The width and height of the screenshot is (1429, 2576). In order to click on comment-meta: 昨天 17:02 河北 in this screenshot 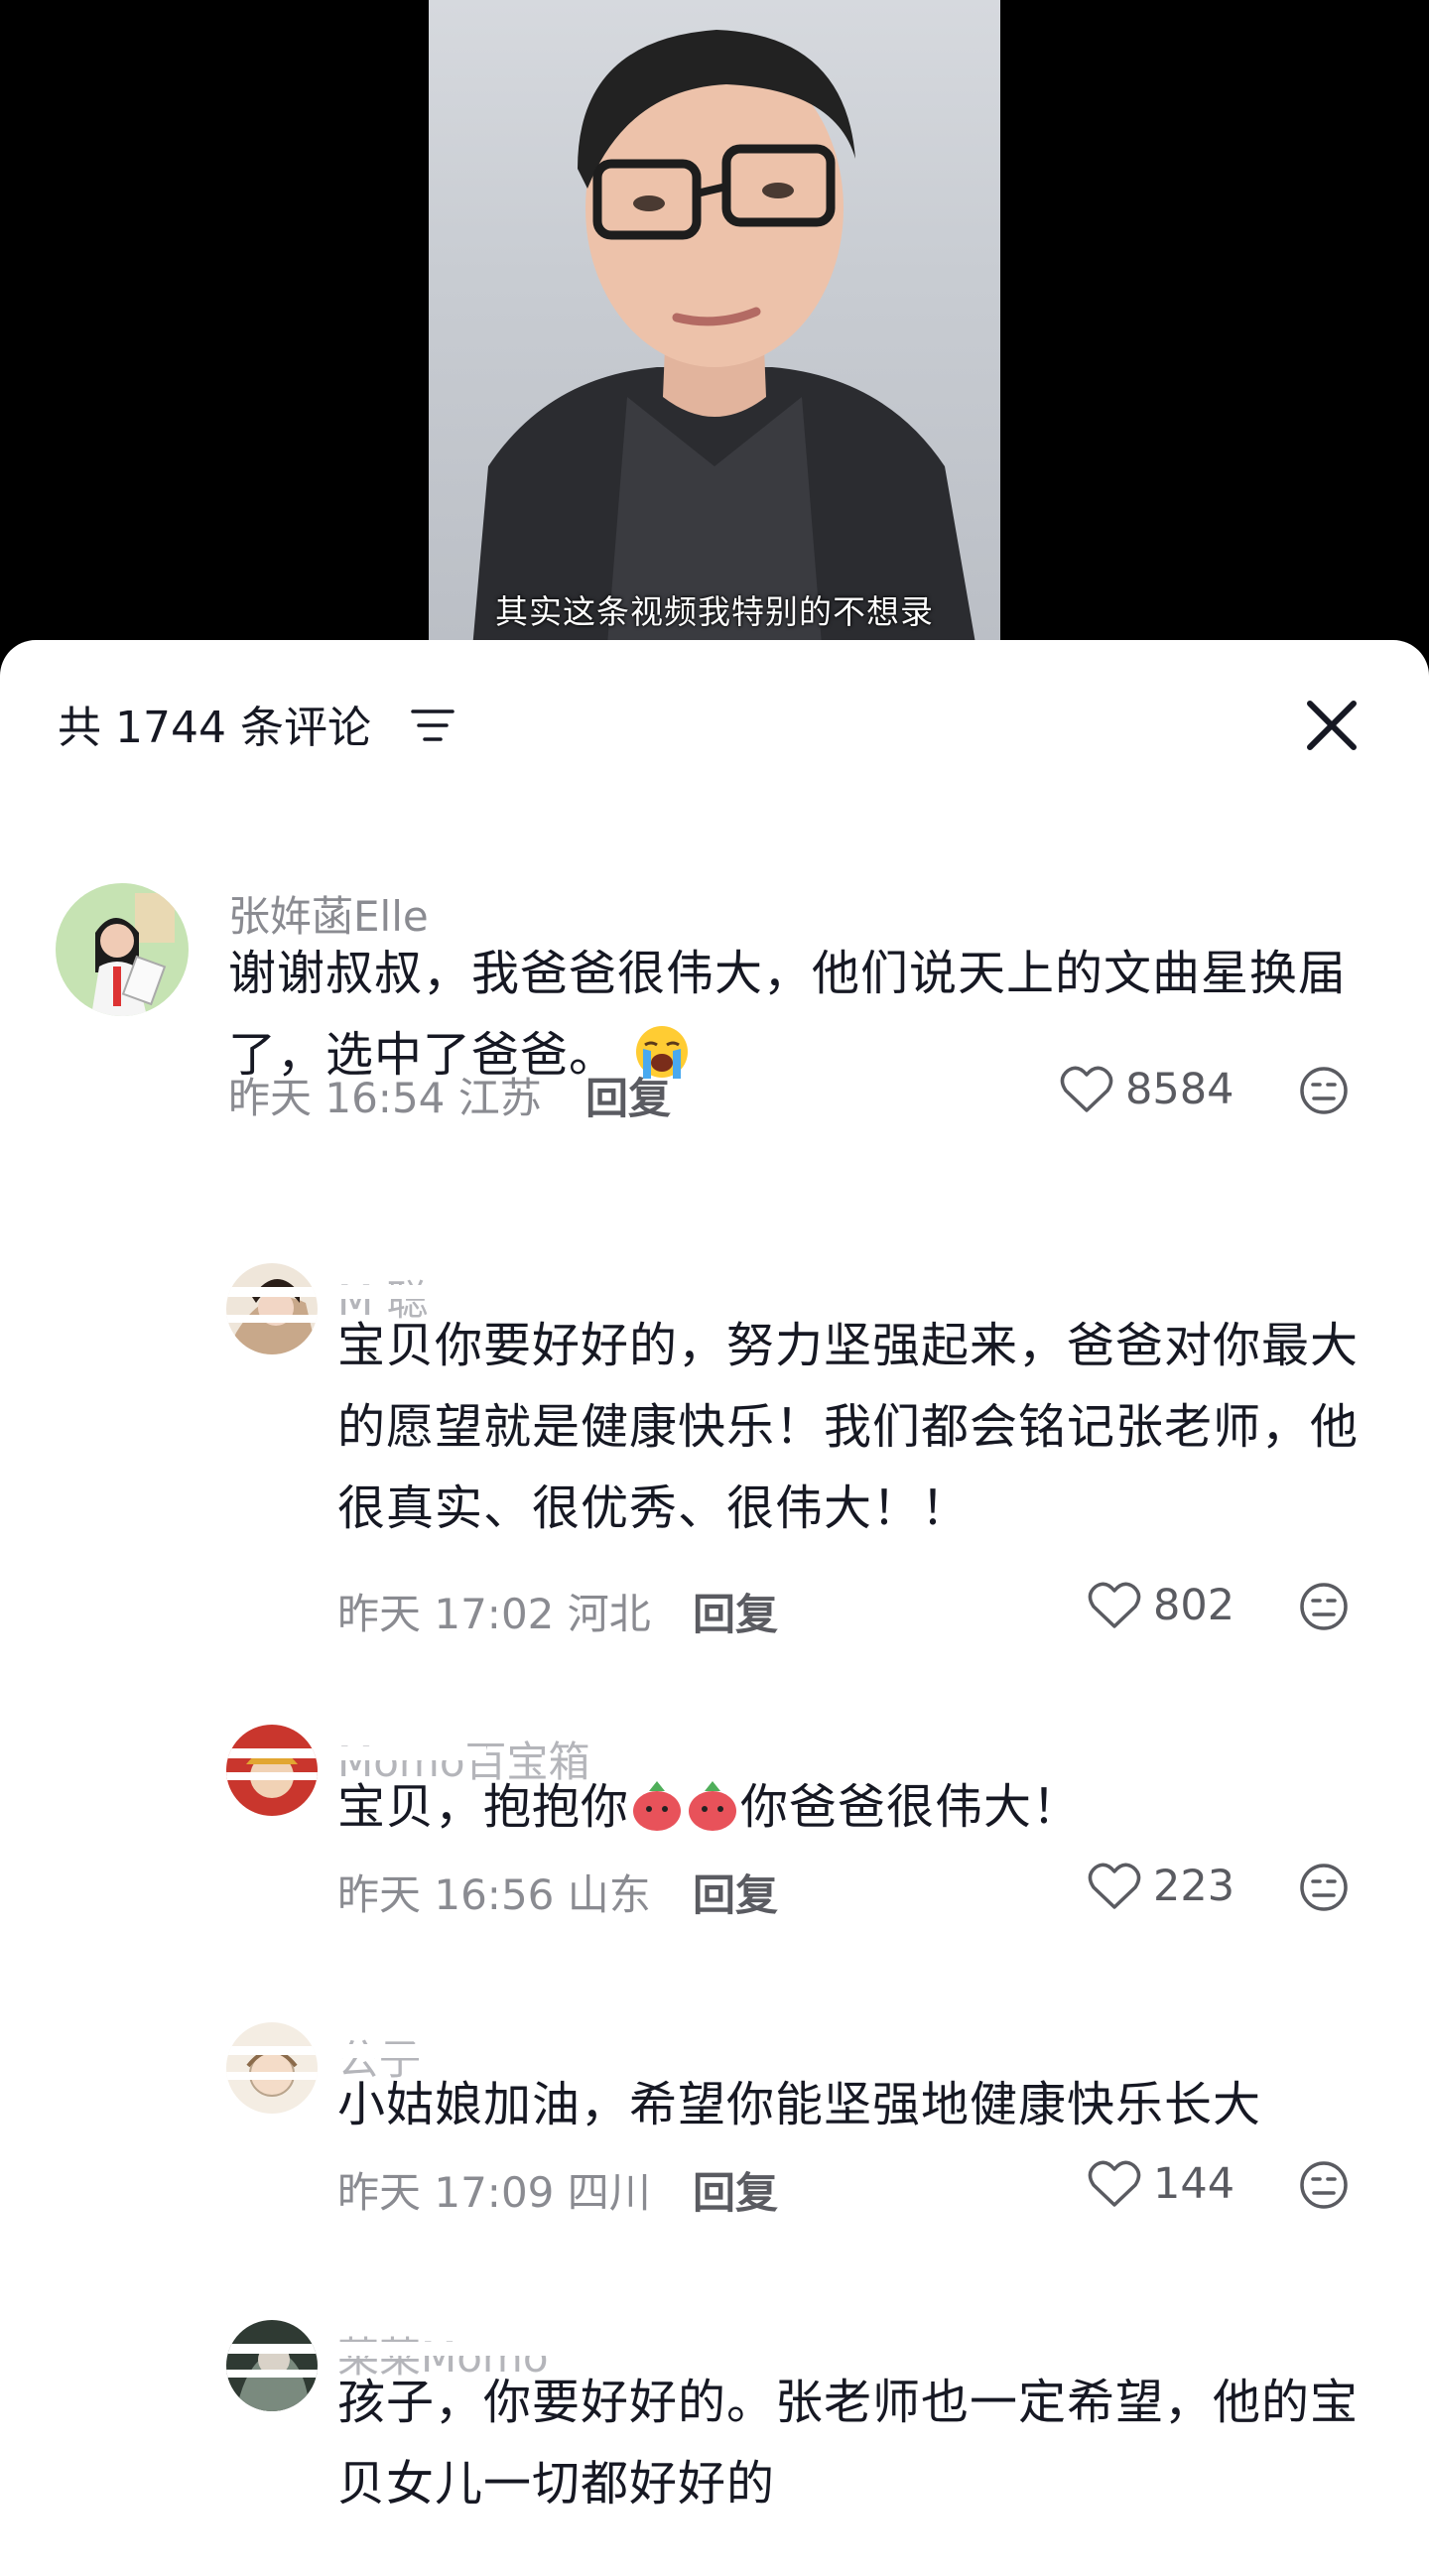, I will do `click(494, 1611)`.